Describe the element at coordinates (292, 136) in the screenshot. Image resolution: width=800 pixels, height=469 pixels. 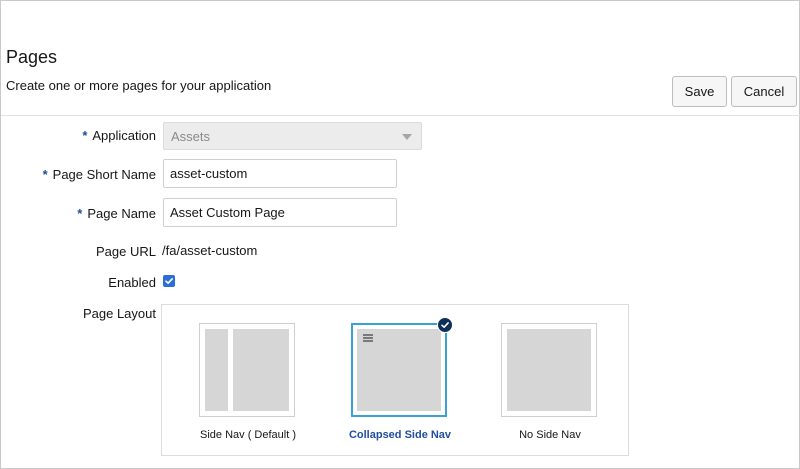
I see `application-select: Assets` at that location.